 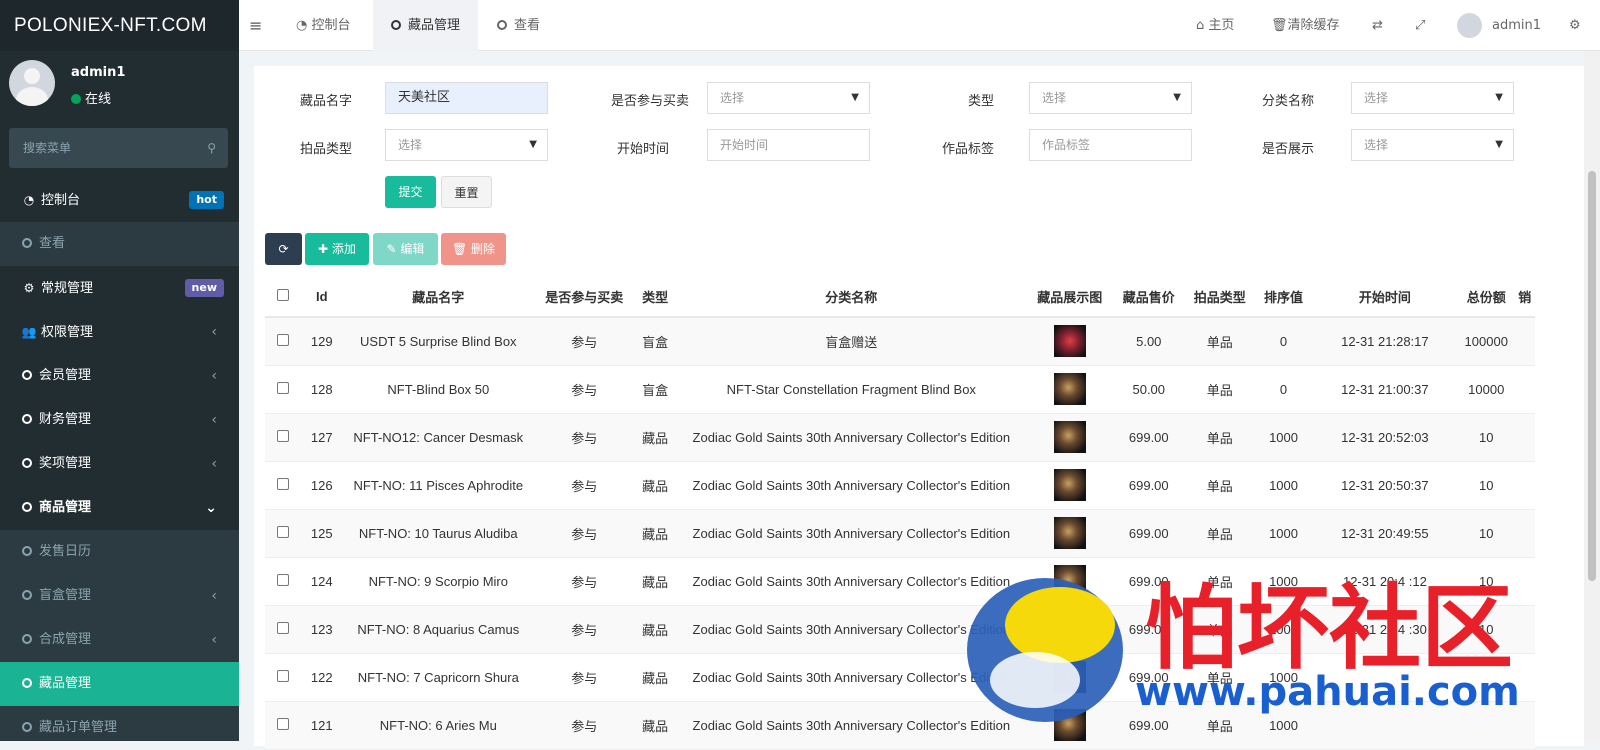 What do you see at coordinates (119, 723) in the screenshot?
I see `sidebar-item-orders: 藏品订单管理` at bounding box center [119, 723].